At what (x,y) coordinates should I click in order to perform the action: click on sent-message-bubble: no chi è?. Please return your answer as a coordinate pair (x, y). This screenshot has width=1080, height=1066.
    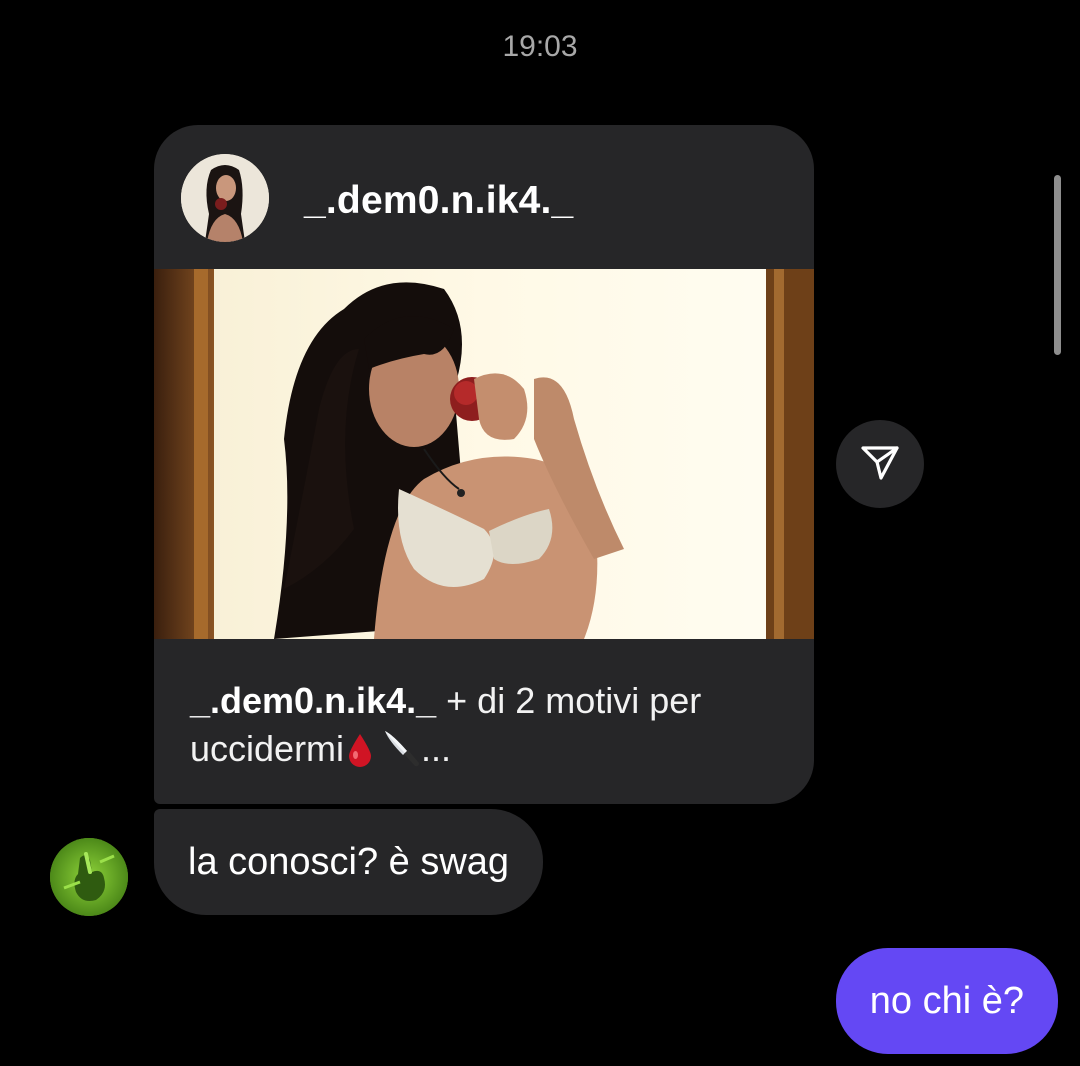
    Looking at the image, I should click on (946, 1001).